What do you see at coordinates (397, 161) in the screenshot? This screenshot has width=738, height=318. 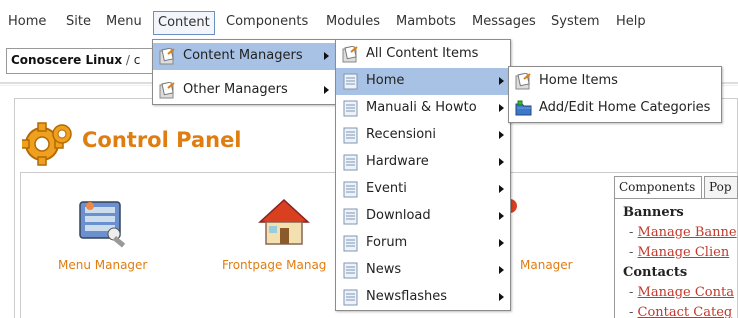 I see `menu-item-label: Hardware` at bounding box center [397, 161].